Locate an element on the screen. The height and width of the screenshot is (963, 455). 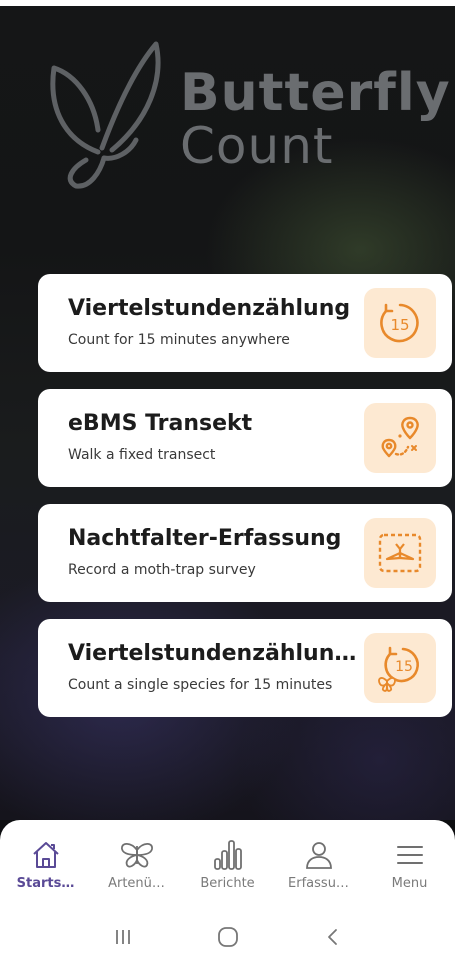
card-title: Nachtfalter-Erfassung is located at coordinates (205, 538).